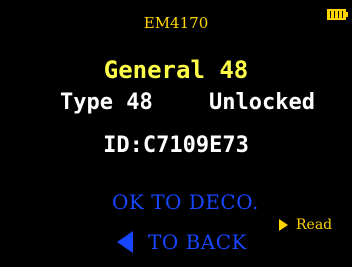 This screenshot has width=352, height=267. Describe the element at coordinates (106, 102) in the screenshot. I see `card-type-label: Type 48` at that location.